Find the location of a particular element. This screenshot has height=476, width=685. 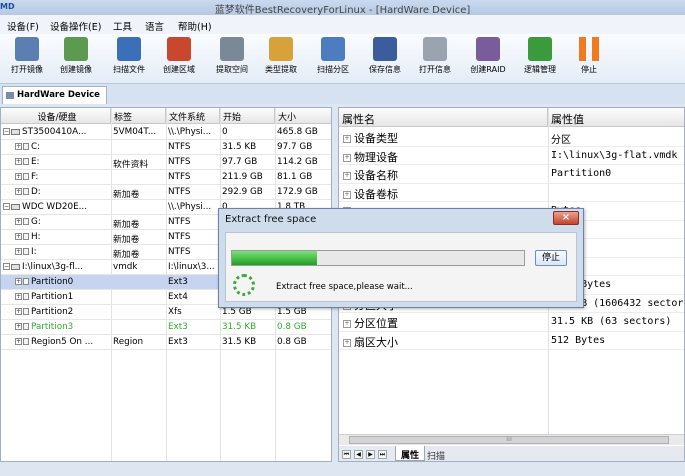

tab-hardware-device: HardWare Device is located at coordinates (54, 95).